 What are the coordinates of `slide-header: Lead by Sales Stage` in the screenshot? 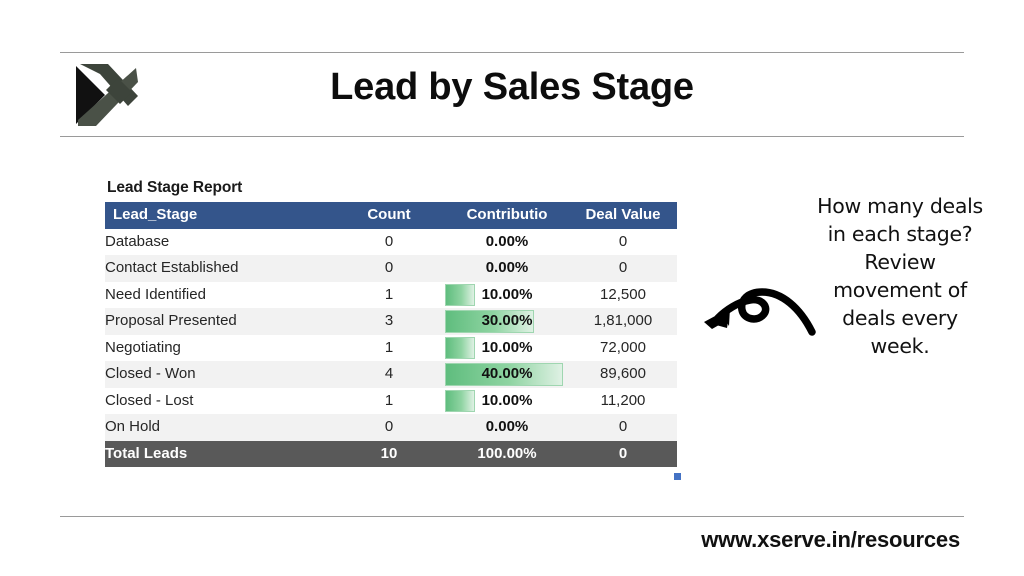 It's located at (512, 94).